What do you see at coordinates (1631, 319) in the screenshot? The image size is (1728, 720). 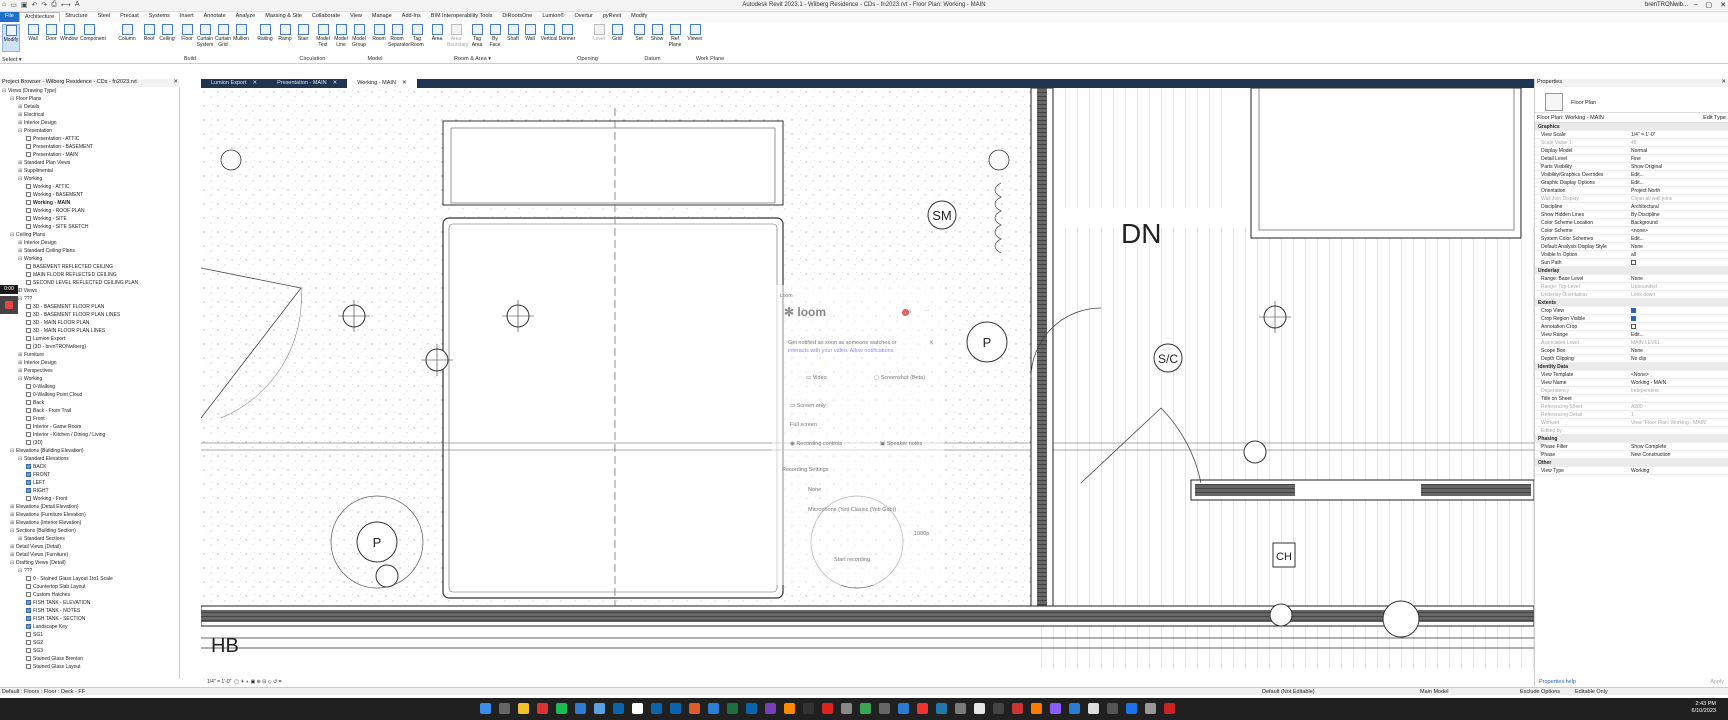 I see `property-row: Crop Region Visible` at bounding box center [1631, 319].